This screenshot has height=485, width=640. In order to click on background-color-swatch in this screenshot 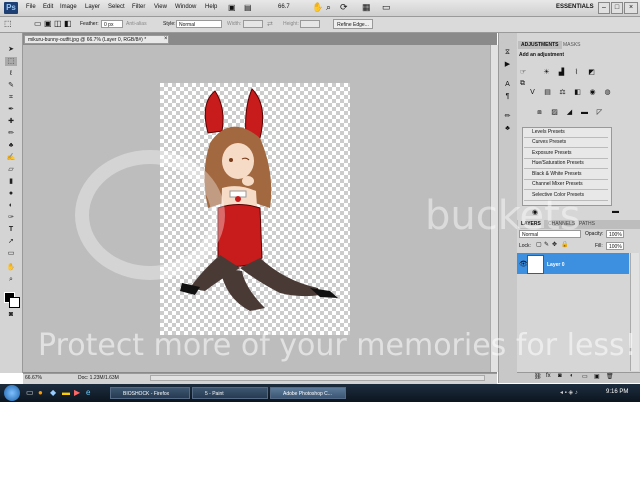, I will do `click(14, 302)`.